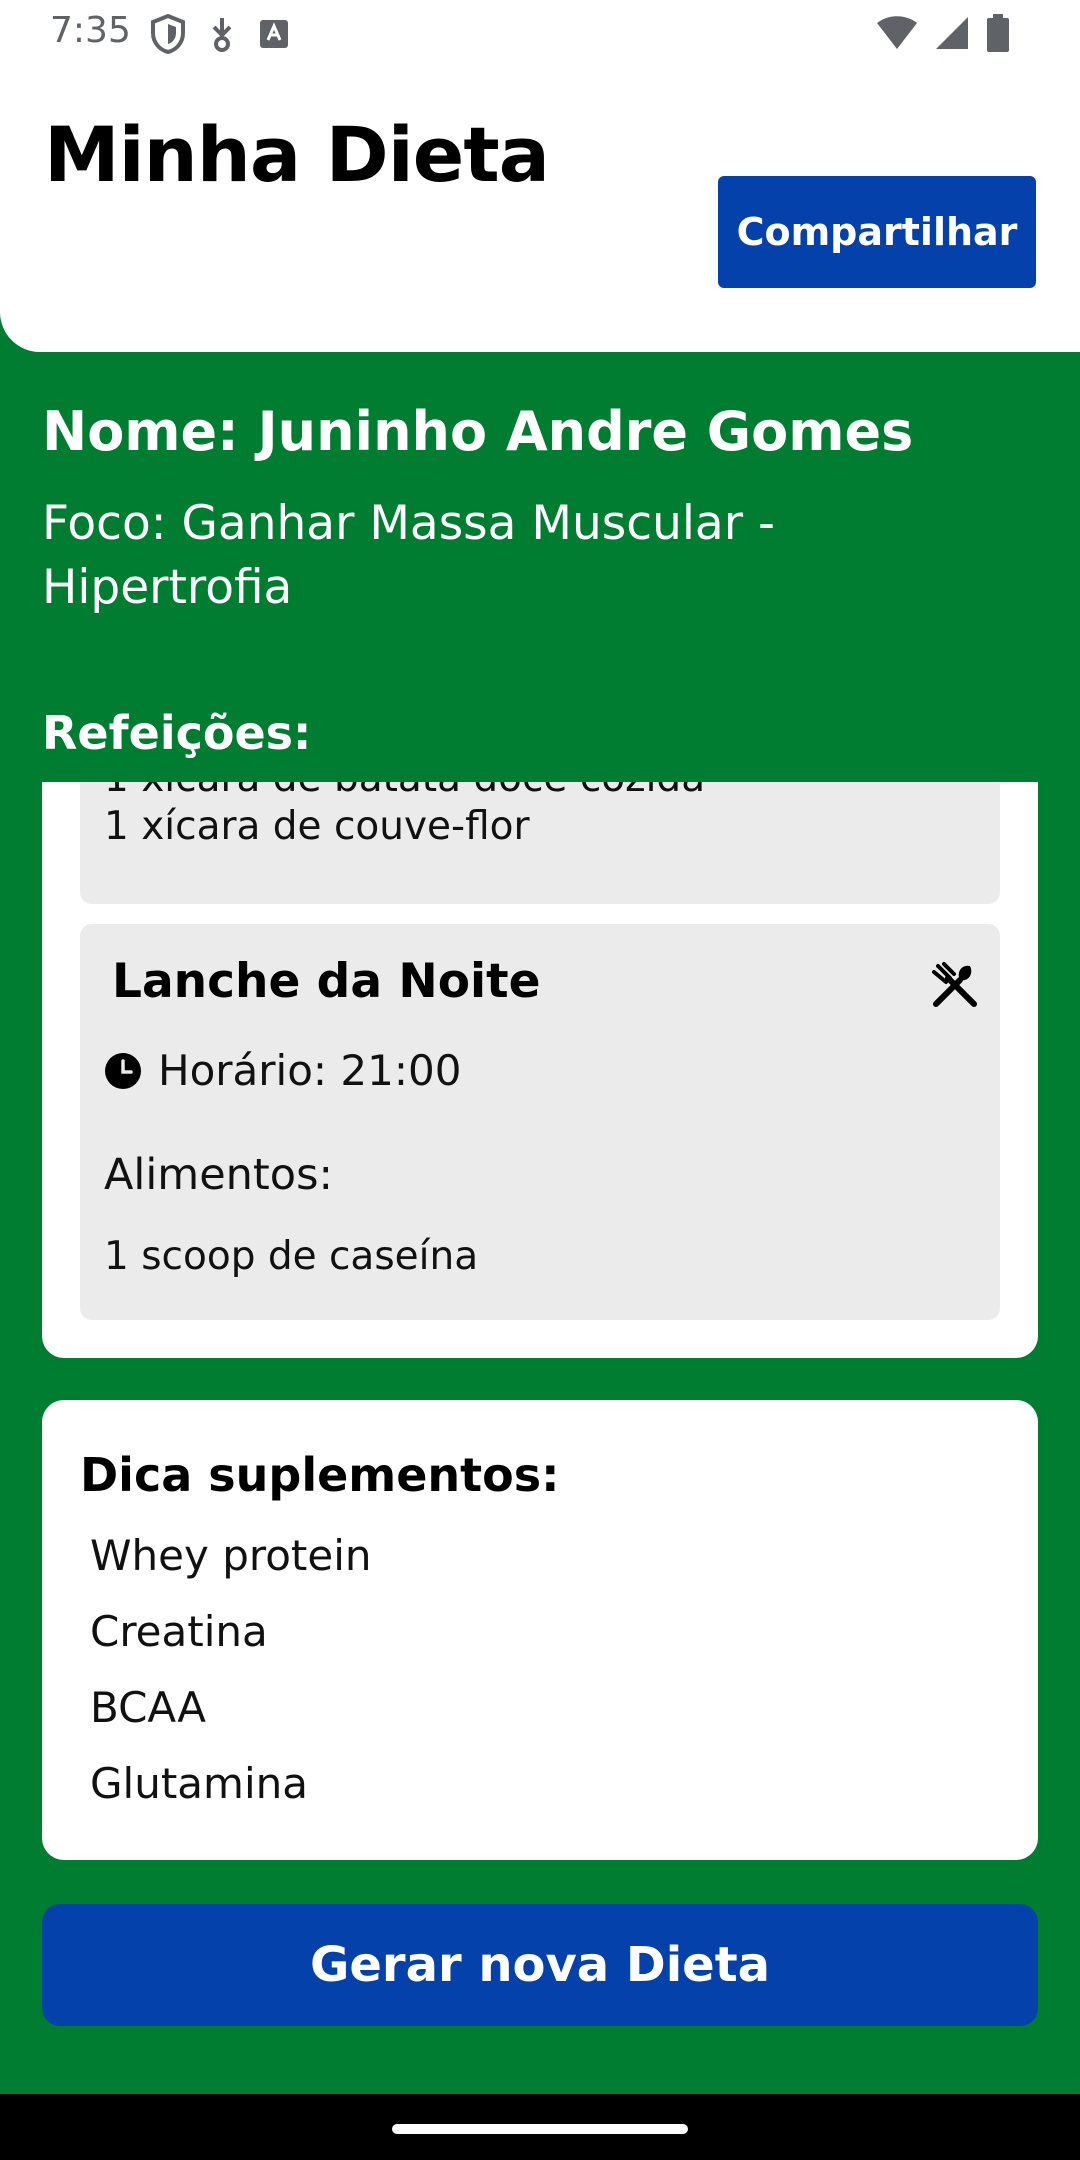  Describe the element at coordinates (877, 232) in the screenshot. I see `share-button: Compartilhar` at that location.